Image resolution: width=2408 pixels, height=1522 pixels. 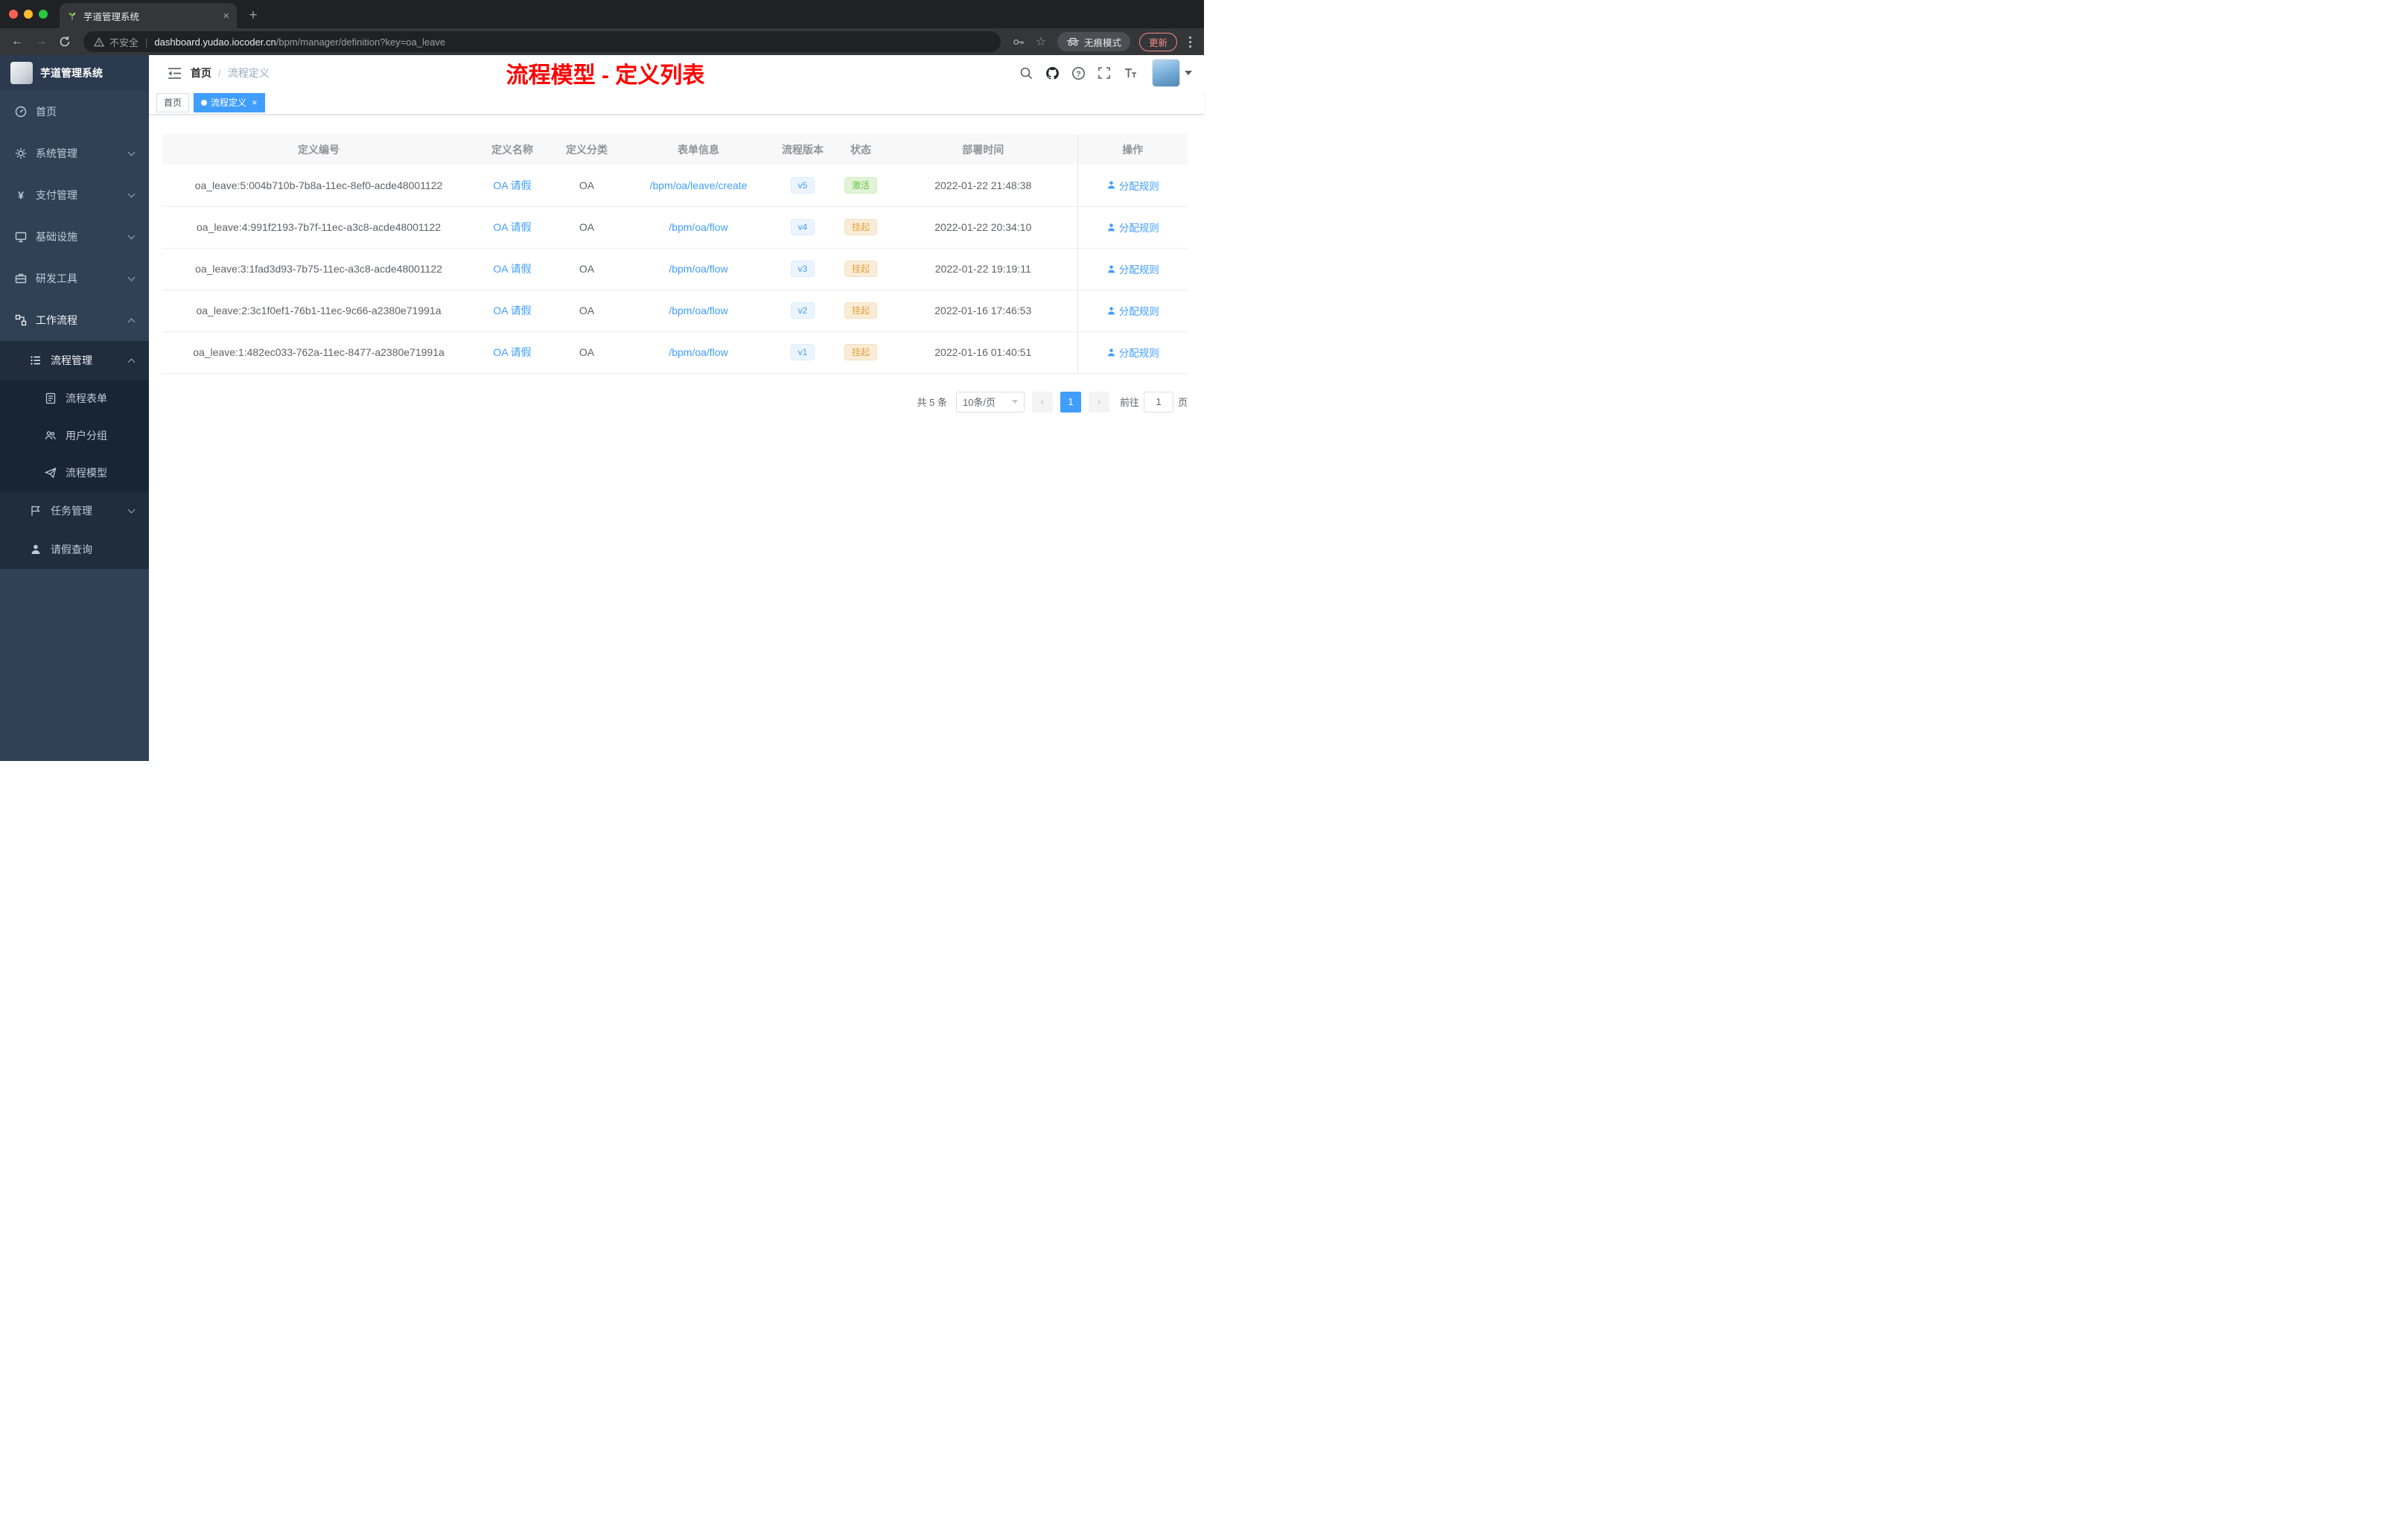 I want to click on incognito-label: 无痕模式, so click(x=1102, y=42).